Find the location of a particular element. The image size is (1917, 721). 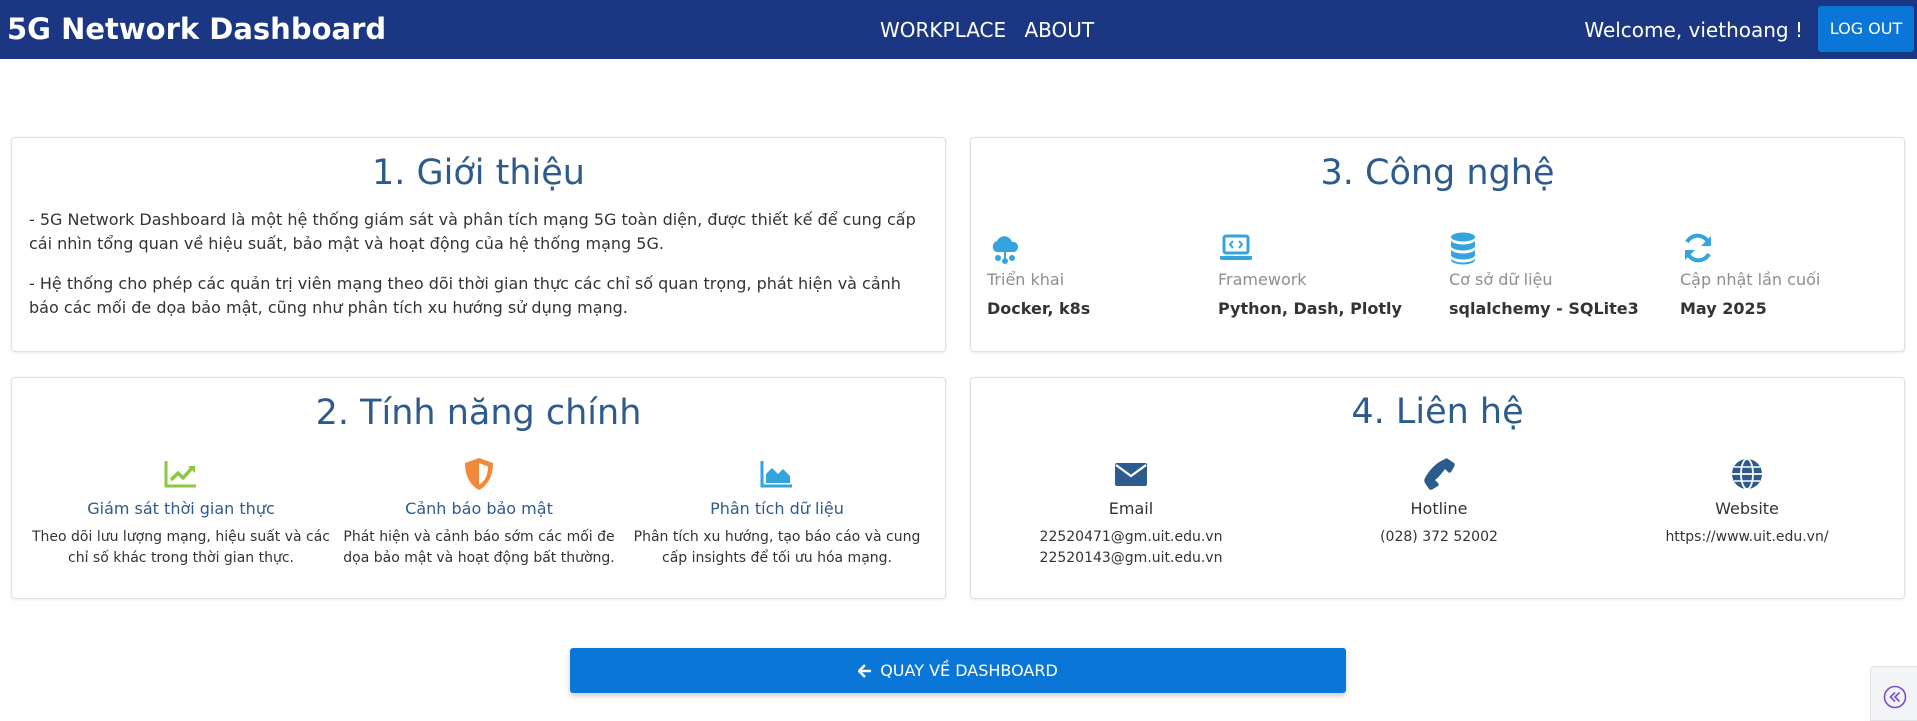

tech-label: Triển khai is located at coordinates (1026, 279).